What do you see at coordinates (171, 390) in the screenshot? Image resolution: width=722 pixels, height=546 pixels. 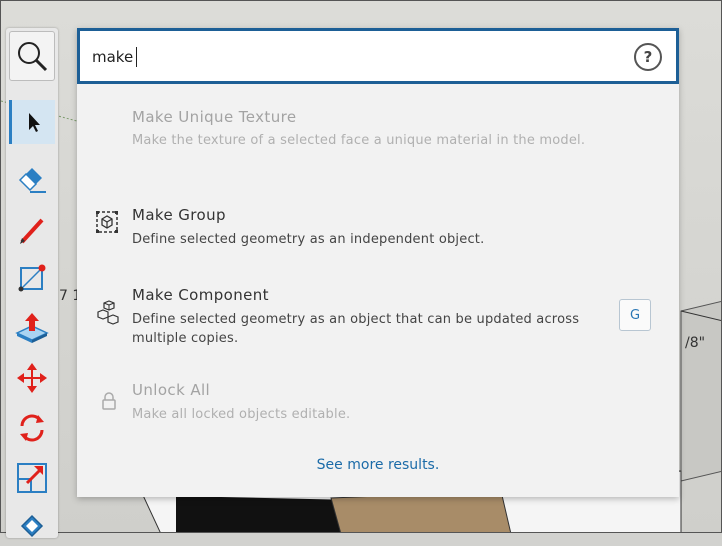 I see `result-title: Unlock All` at bounding box center [171, 390].